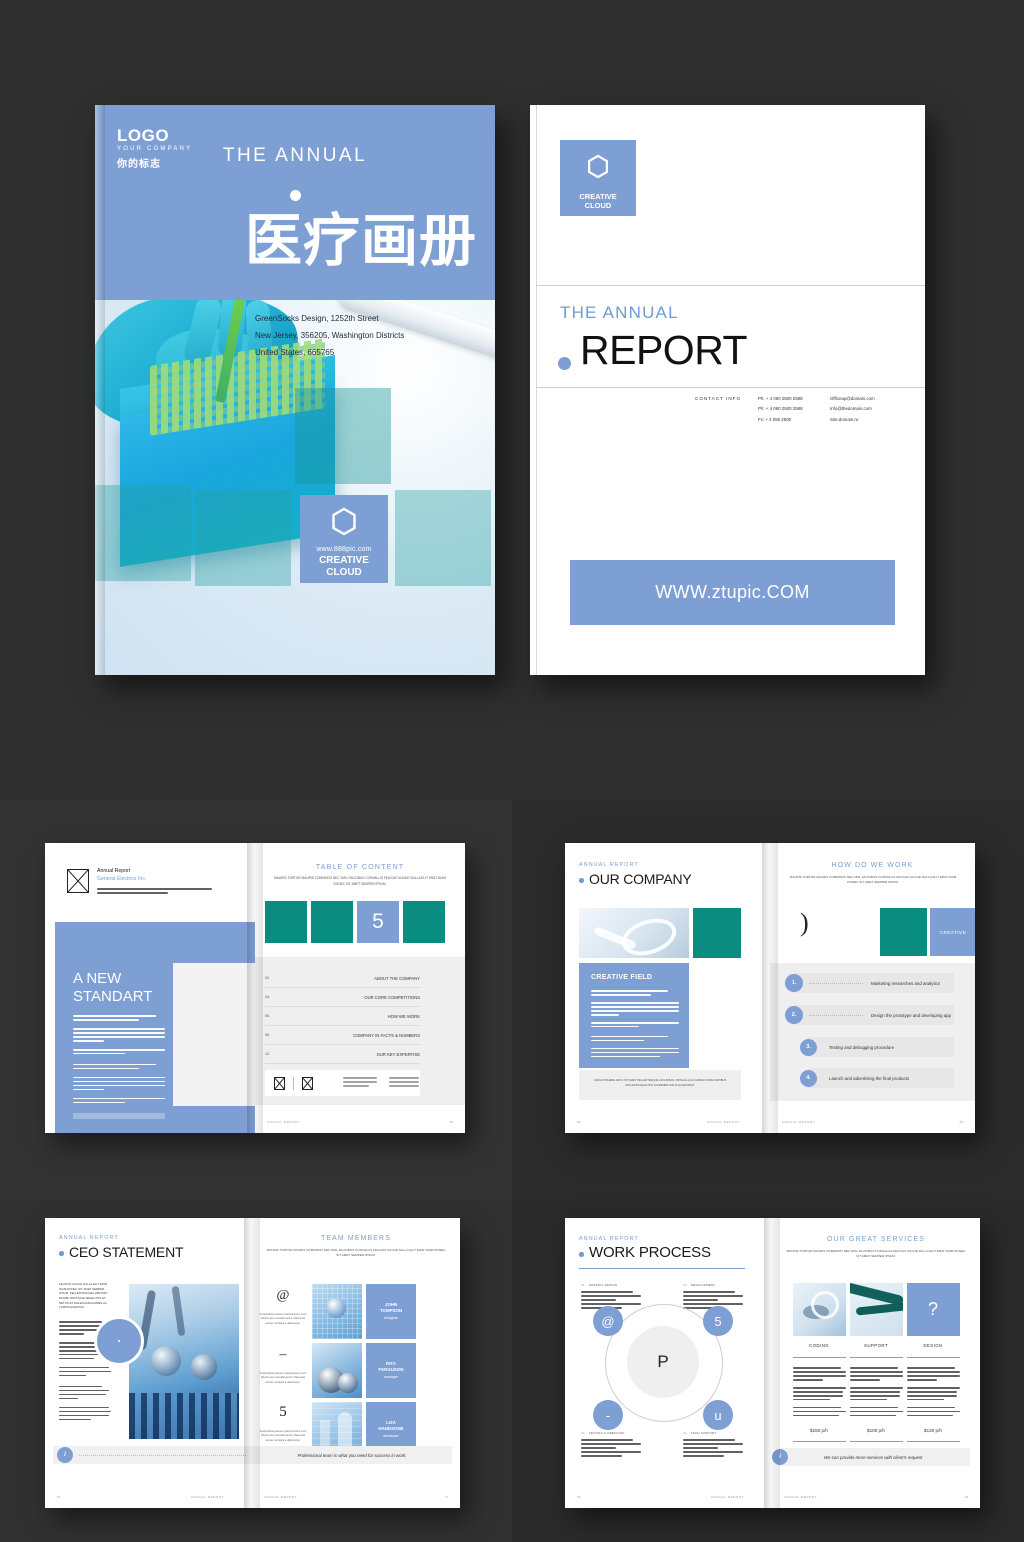  I want to click on team-glyph: –, so click(283, 1354).